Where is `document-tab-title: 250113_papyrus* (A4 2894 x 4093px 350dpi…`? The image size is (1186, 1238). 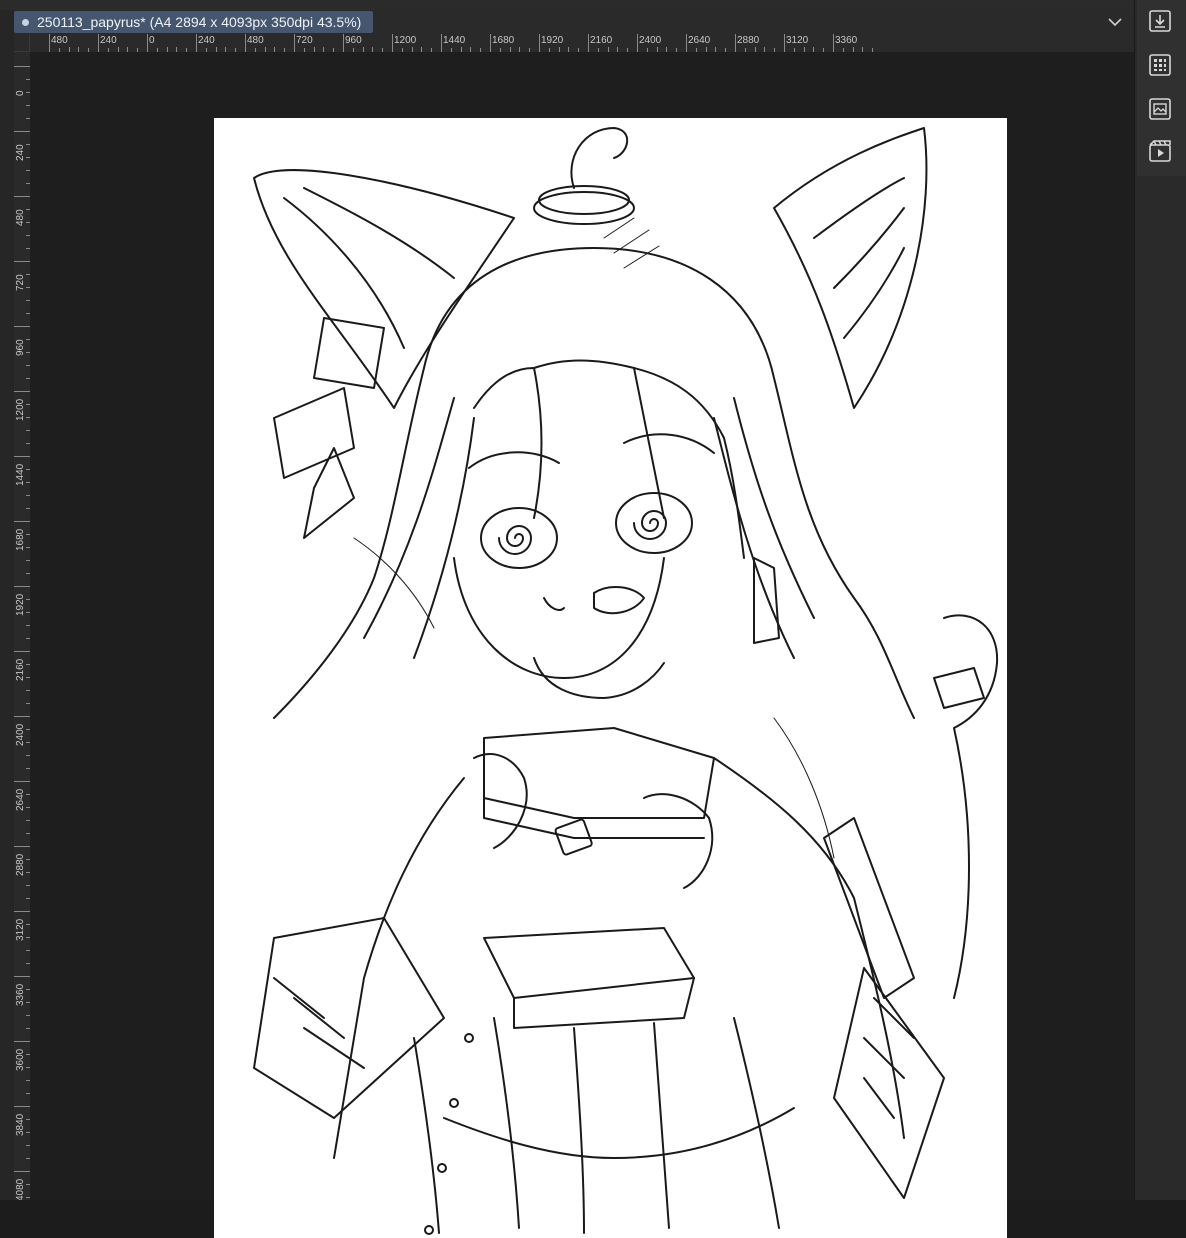 document-tab-title: 250113_papyrus* (A4 2894 x 4093px 350dpi… is located at coordinates (199, 22).